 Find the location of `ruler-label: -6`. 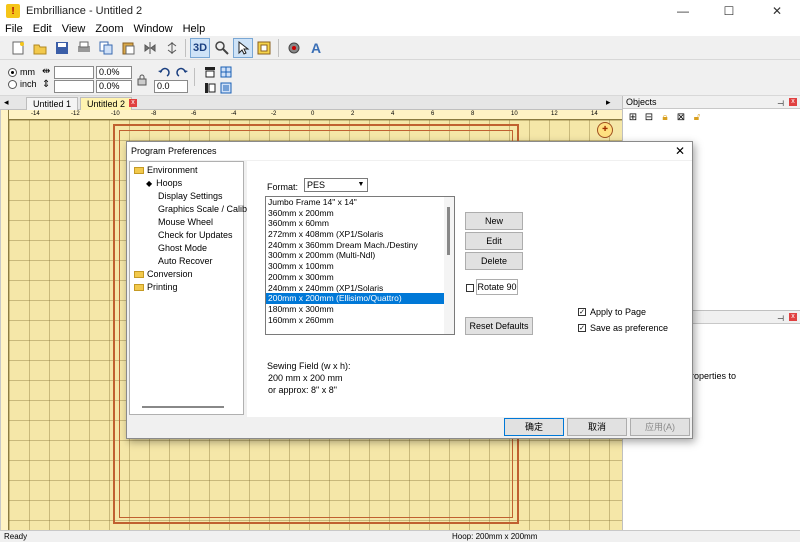

ruler-label: -6 is located at coordinates (194, 114).